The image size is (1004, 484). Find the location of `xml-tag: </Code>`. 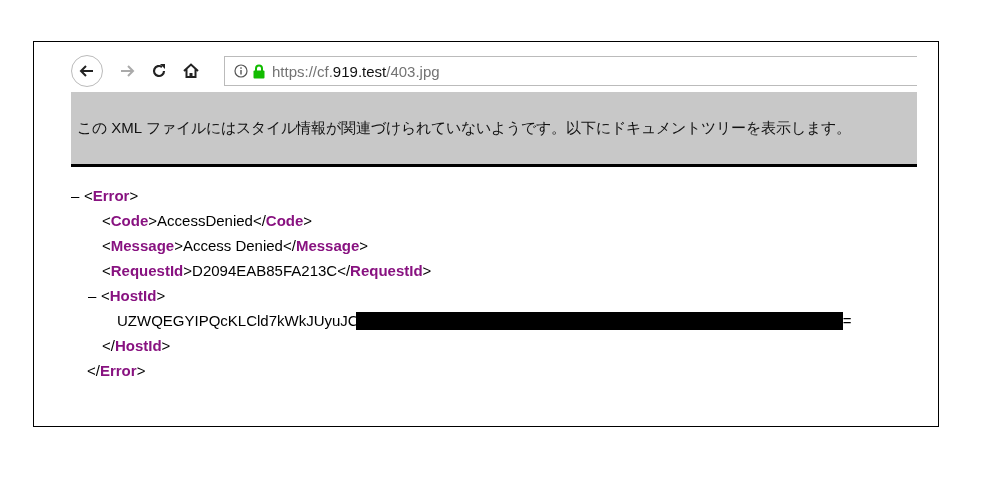

xml-tag: </Code> is located at coordinates (282, 220).